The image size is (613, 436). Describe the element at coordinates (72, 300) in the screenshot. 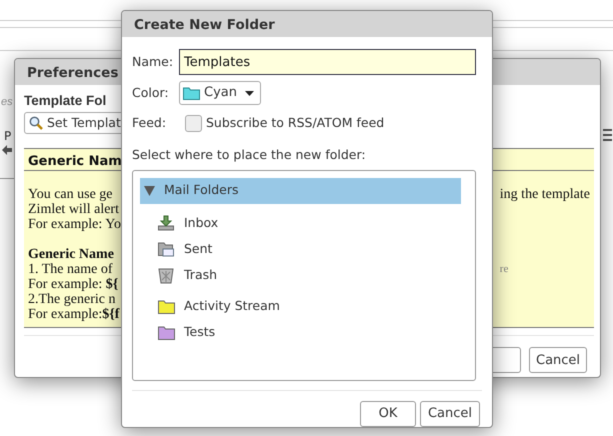

I see `text-line: 2.The generic n` at that location.